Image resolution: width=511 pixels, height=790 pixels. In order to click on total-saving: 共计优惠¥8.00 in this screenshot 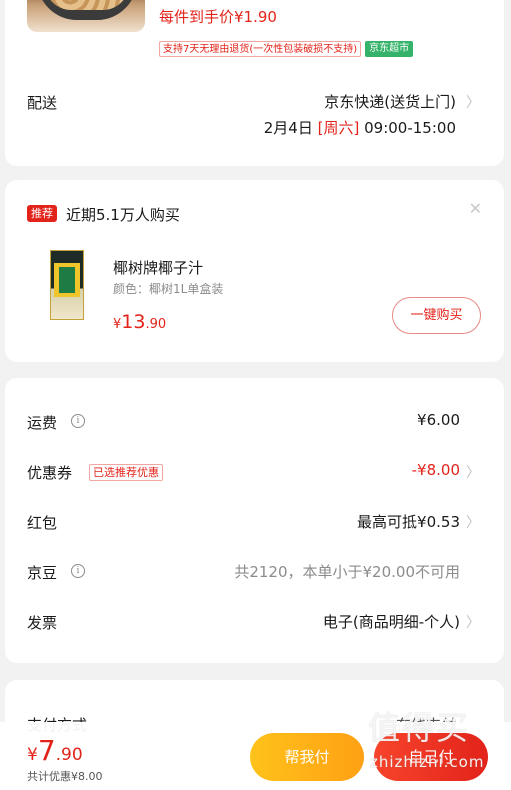, I will do `click(65, 776)`.